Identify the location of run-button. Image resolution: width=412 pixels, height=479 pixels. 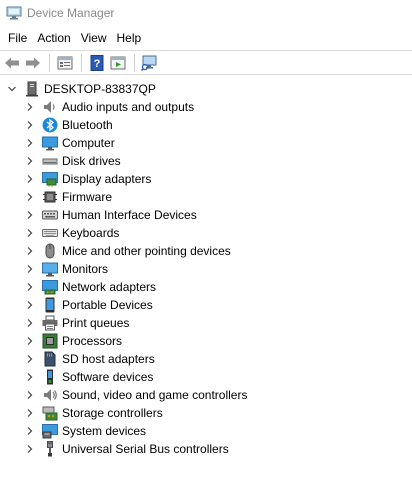
(118, 63).